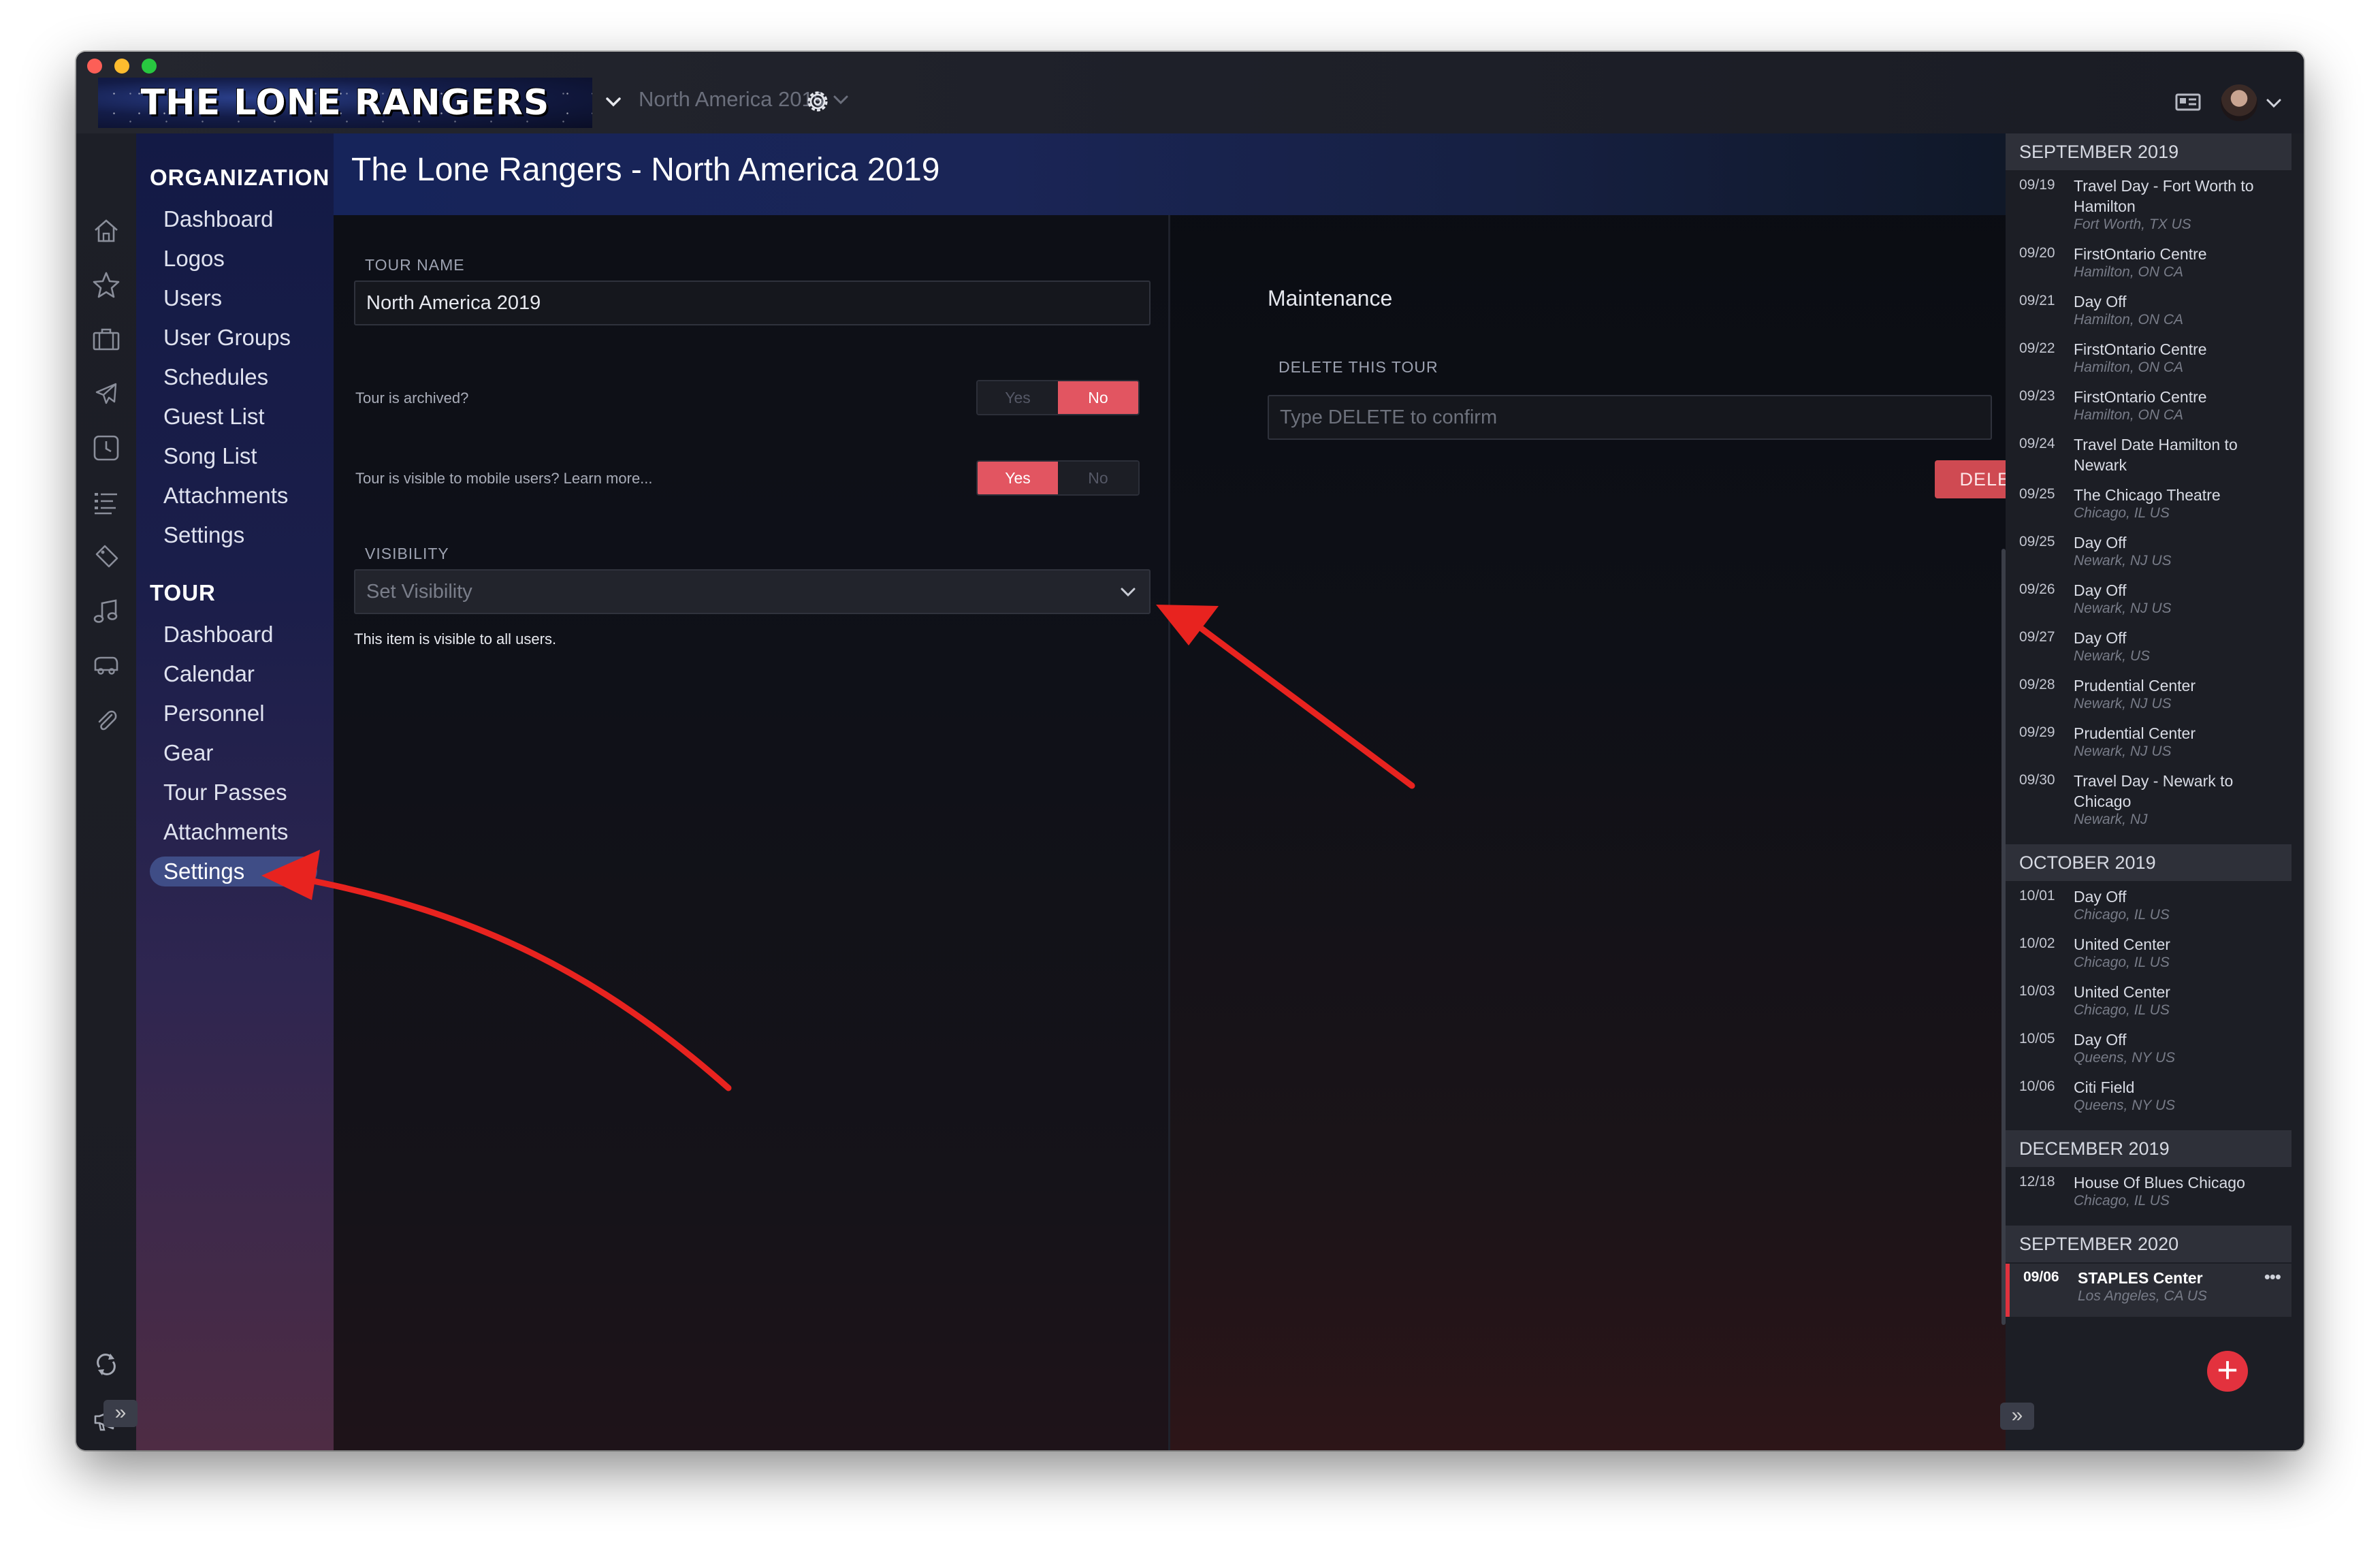  Describe the element at coordinates (226, 496) in the screenshot. I see `nav-org-attachments: Attachments` at that location.